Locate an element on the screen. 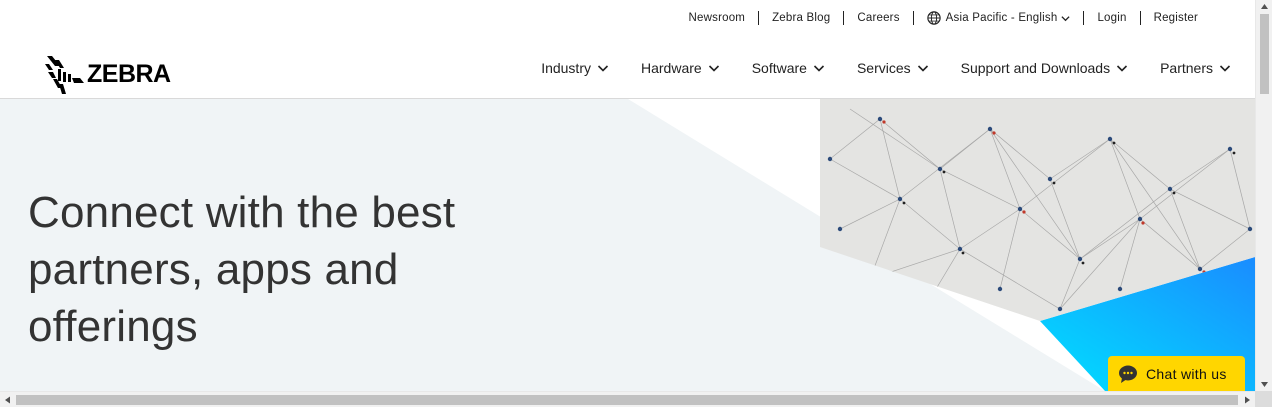 This screenshot has width=1272, height=407. chat-button: Chat with us is located at coordinates (1176, 373).